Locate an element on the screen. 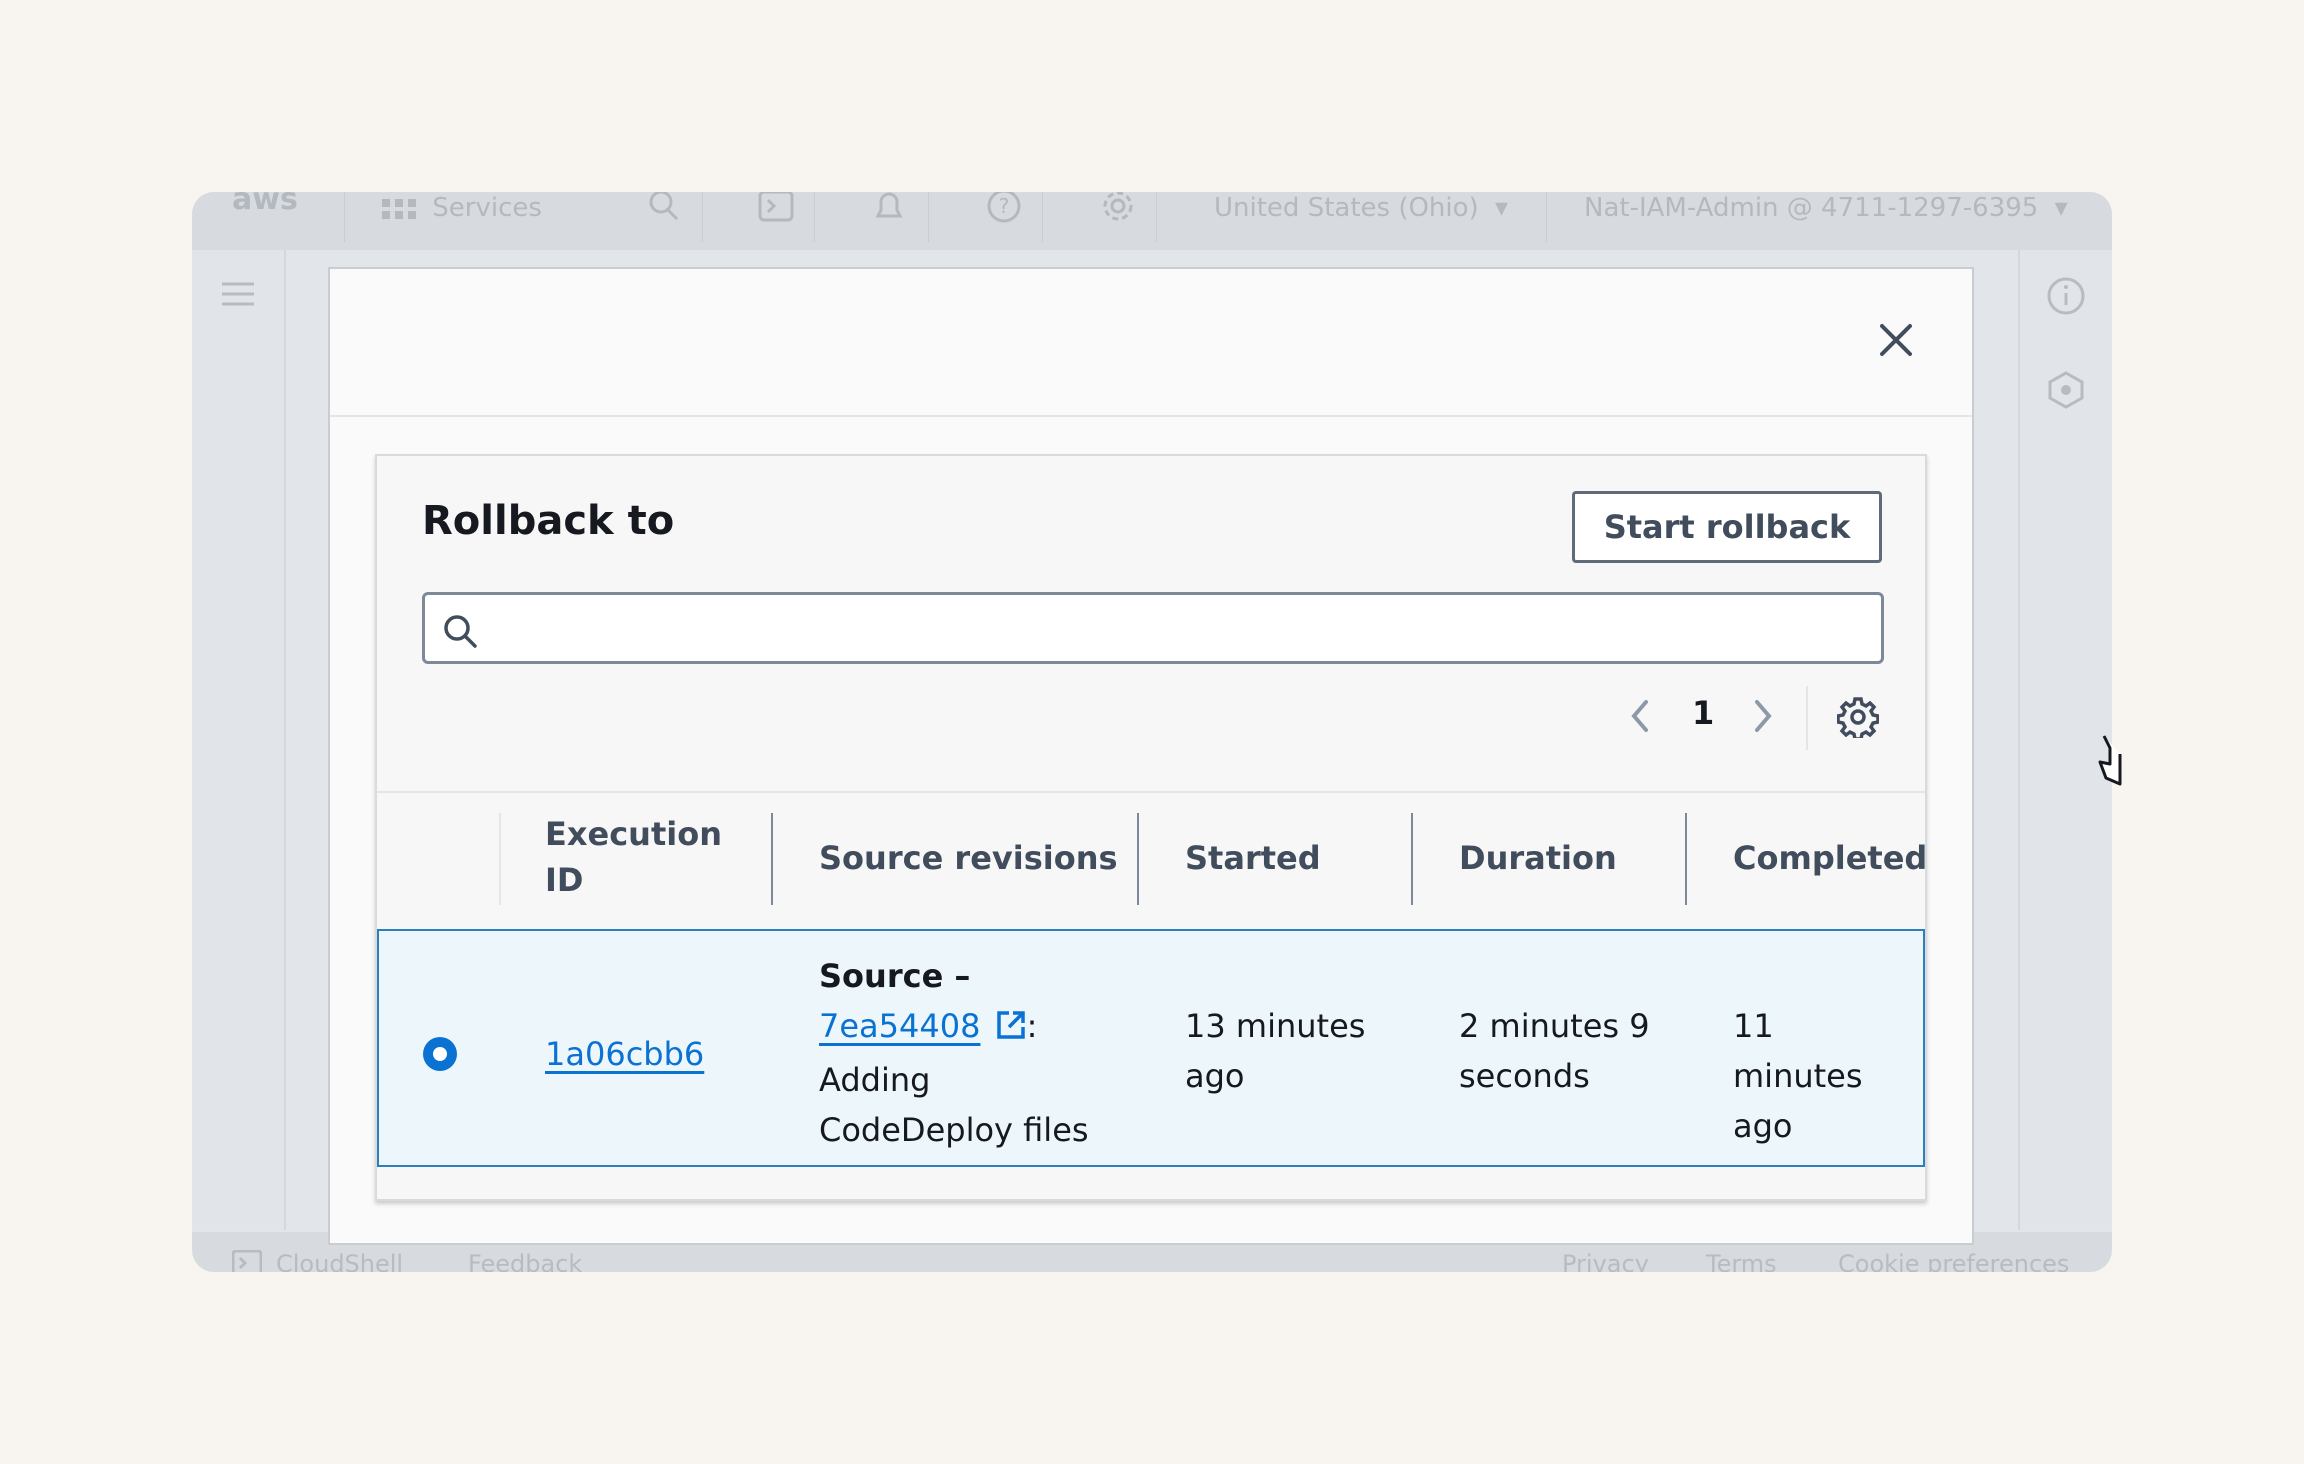 The height and width of the screenshot is (1464, 2304). modal-header is located at coordinates (1151, 343).